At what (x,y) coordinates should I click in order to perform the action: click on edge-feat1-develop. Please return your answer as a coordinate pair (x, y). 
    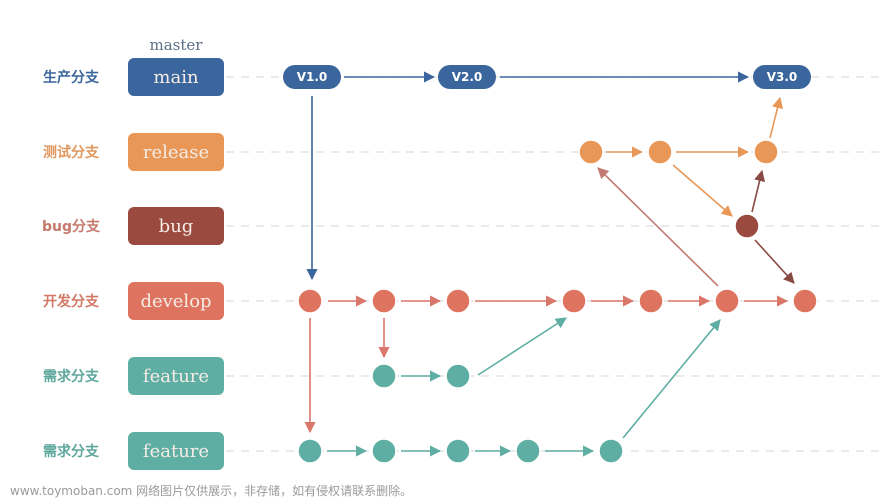
    Looking at the image, I should click on (522, 346).